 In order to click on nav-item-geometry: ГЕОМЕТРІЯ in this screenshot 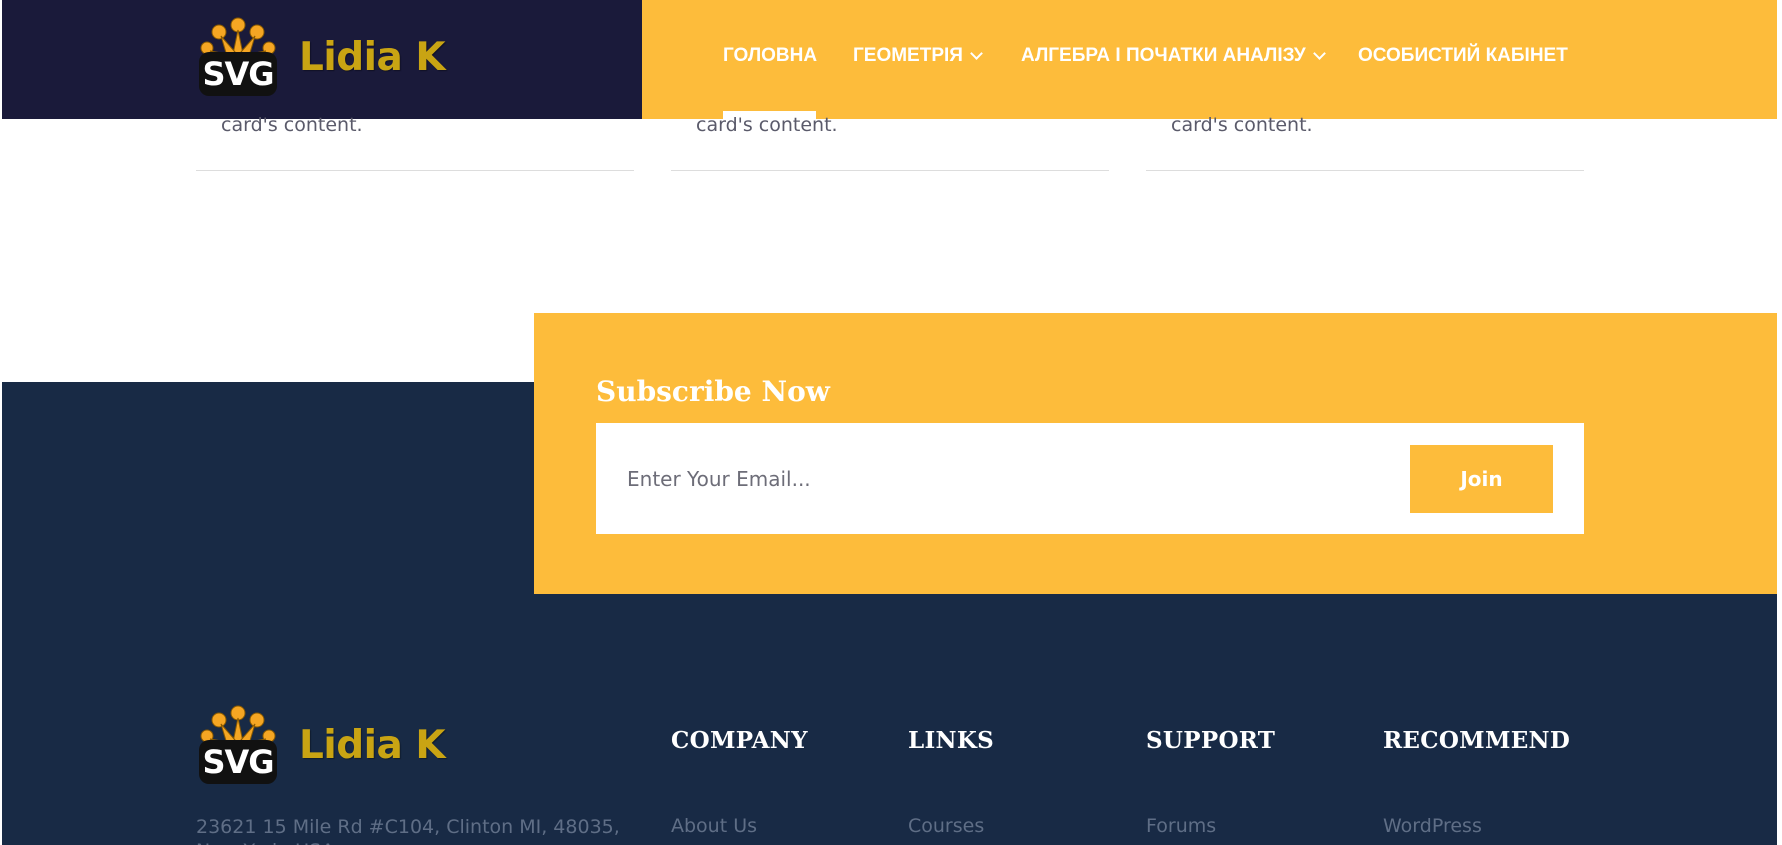, I will do `click(918, 56)`.